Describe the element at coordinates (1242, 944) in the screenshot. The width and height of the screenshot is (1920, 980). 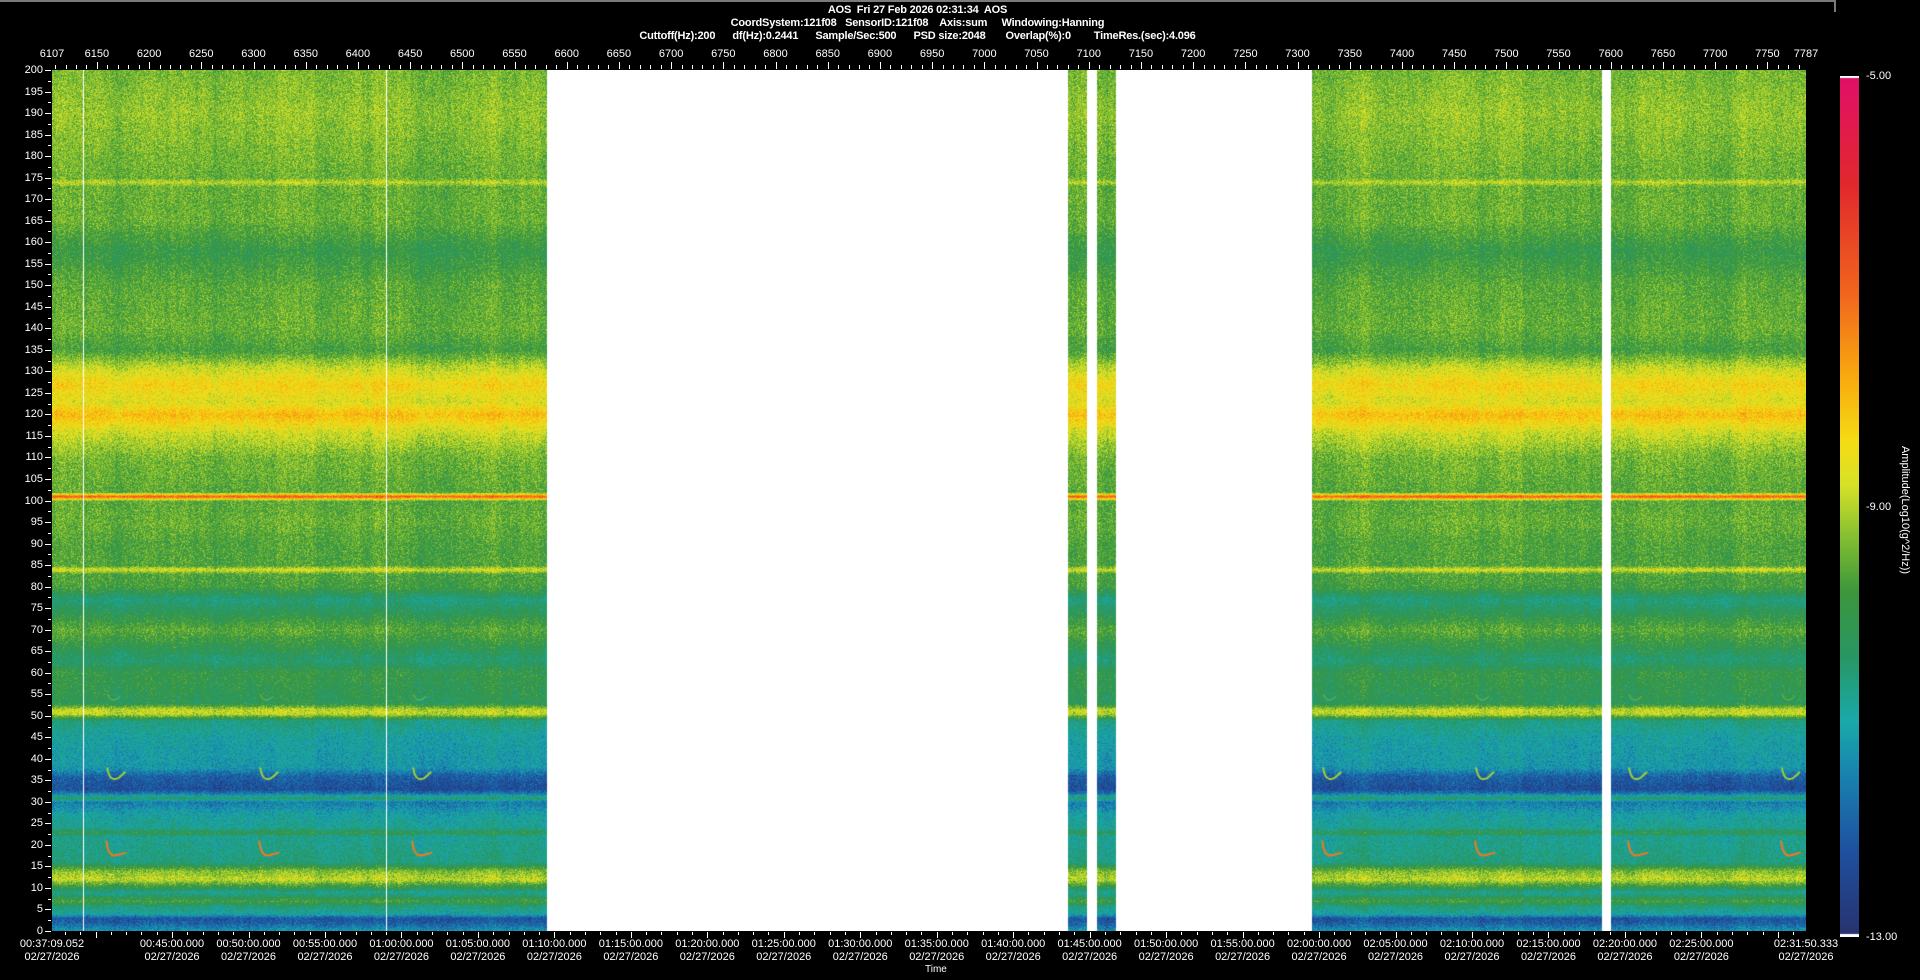
I see `time-tick-label: 01:55:00.000` at that location.